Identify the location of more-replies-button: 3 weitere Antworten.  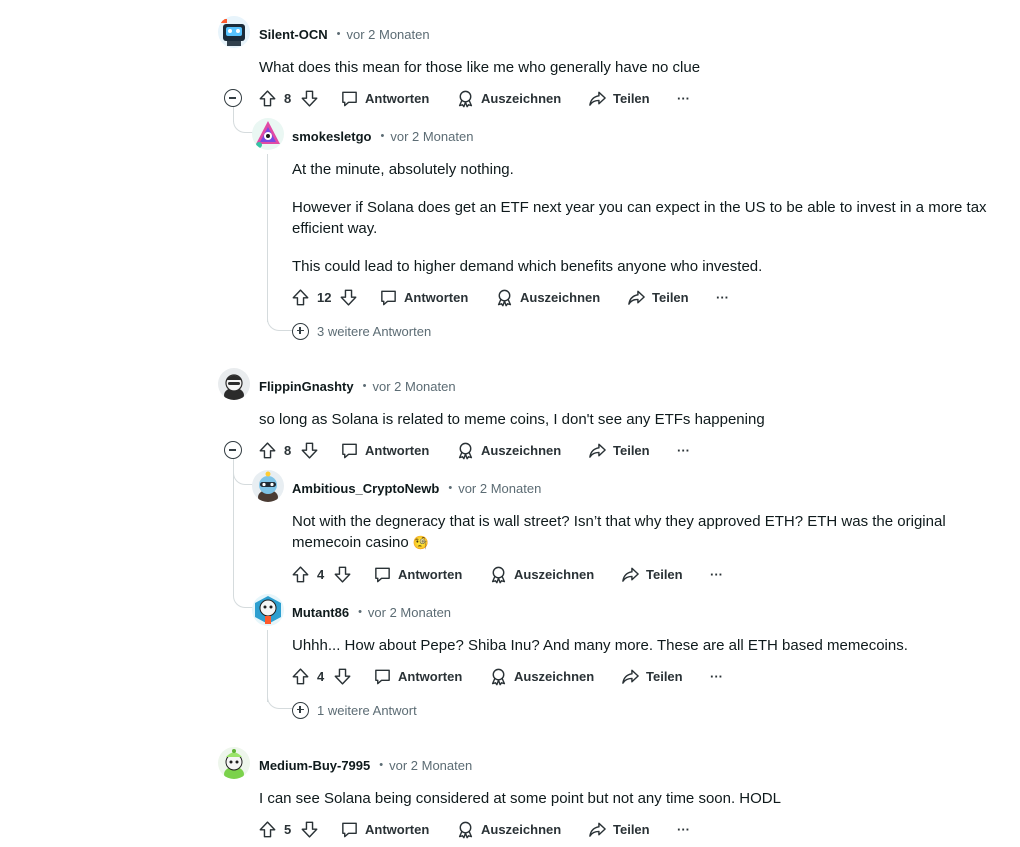
(361, 331).